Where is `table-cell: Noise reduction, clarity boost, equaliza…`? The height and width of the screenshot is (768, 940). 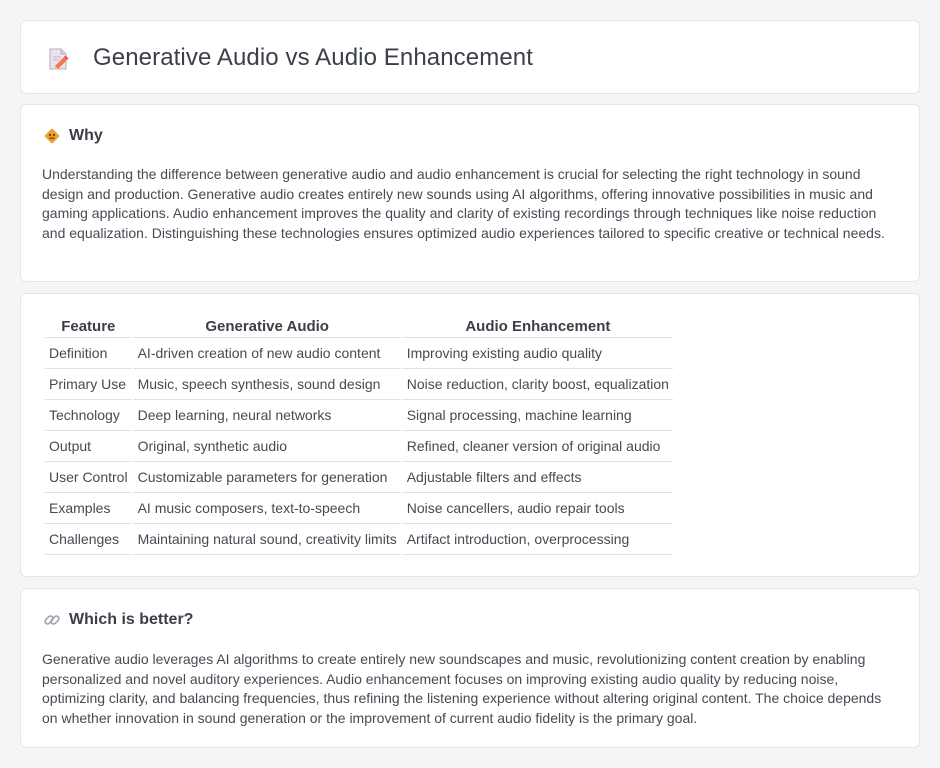 table-cell: Noise reduction, clarity boost, equaliza… is located at coordinates (537, 384).